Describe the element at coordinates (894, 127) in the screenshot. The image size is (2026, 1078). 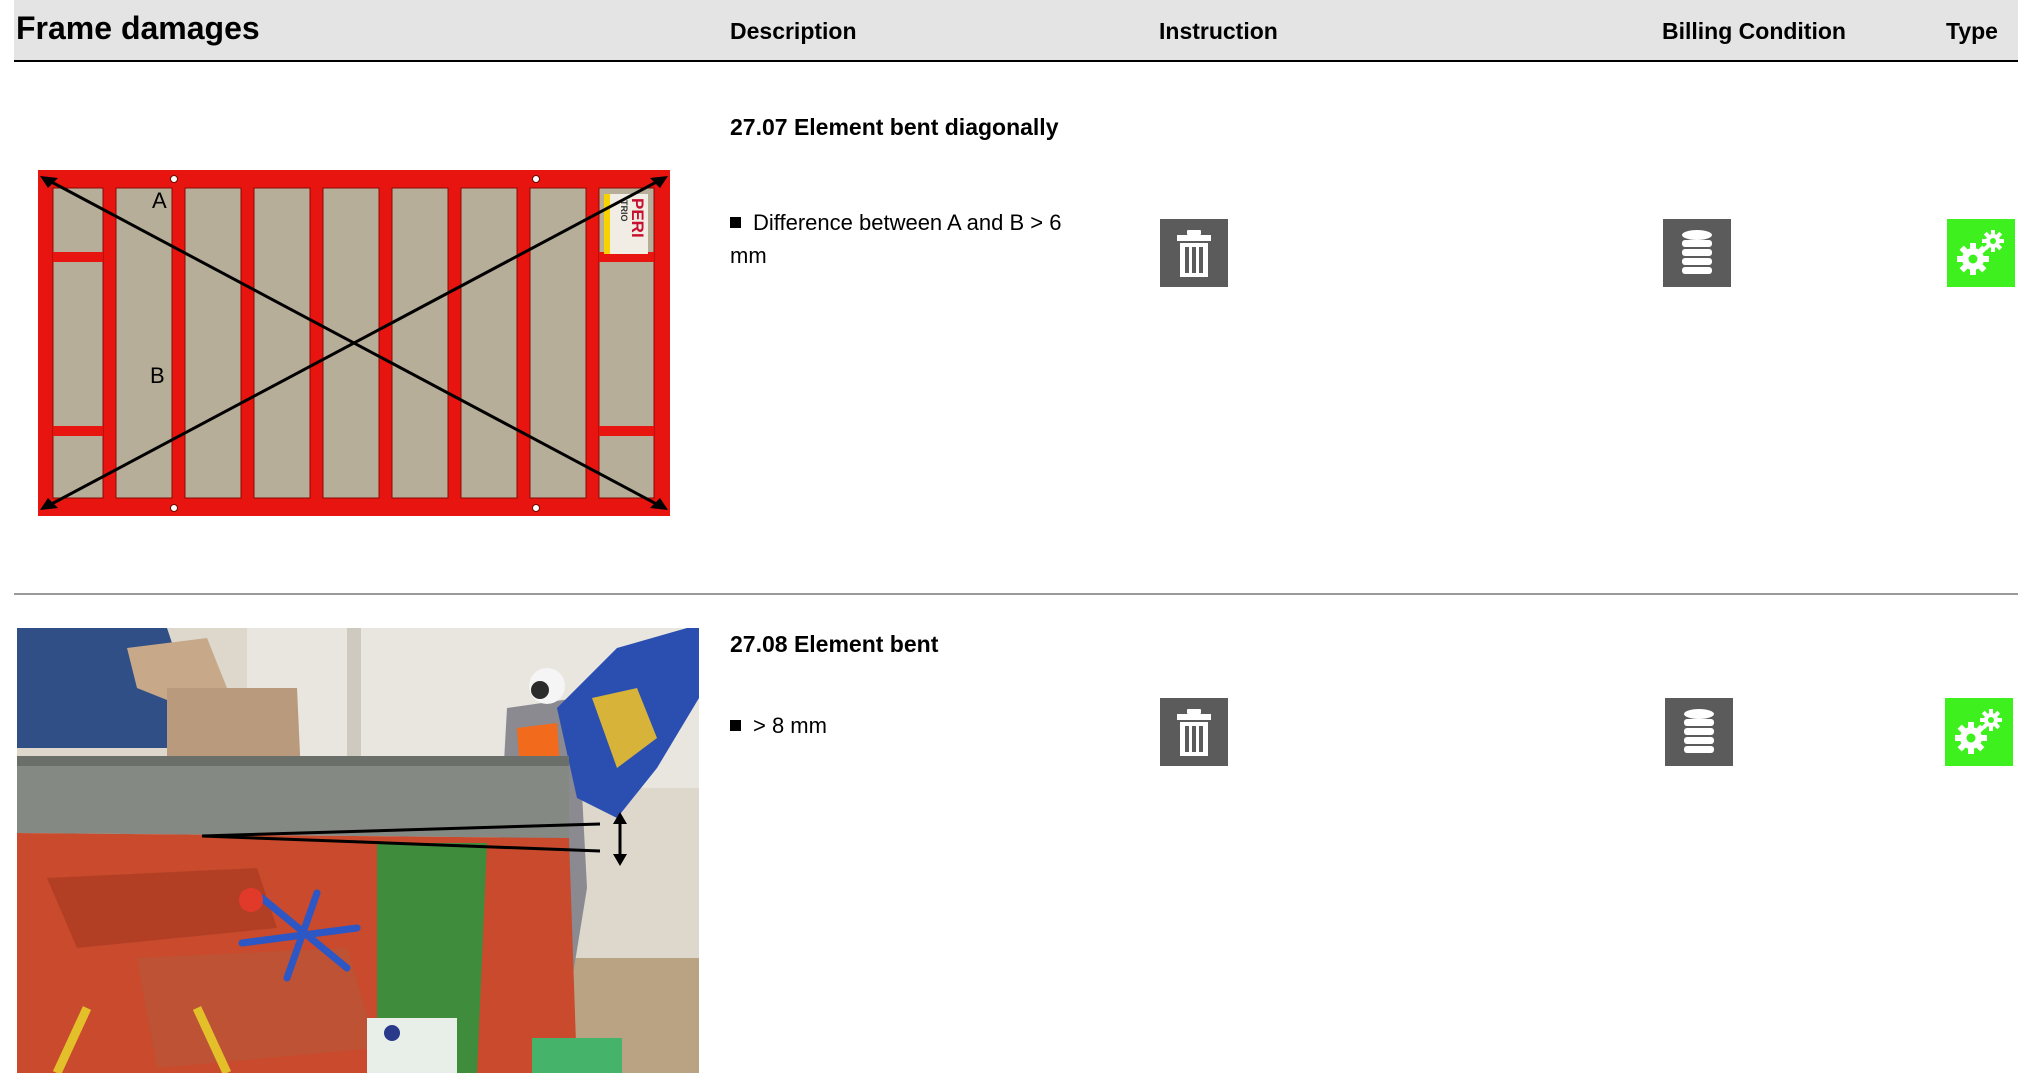
I see `damage-title: 27.07 Element bent diagonally` at that location.